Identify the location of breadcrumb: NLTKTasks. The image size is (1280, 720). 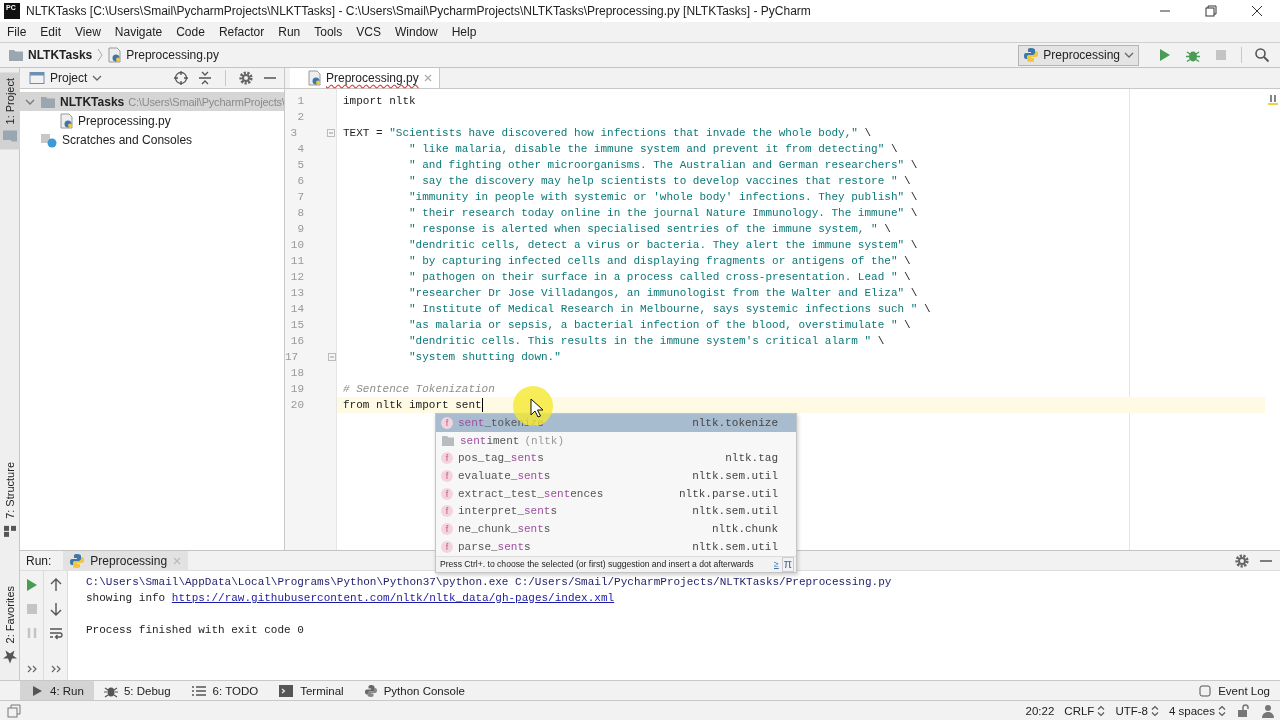
(50, 55).